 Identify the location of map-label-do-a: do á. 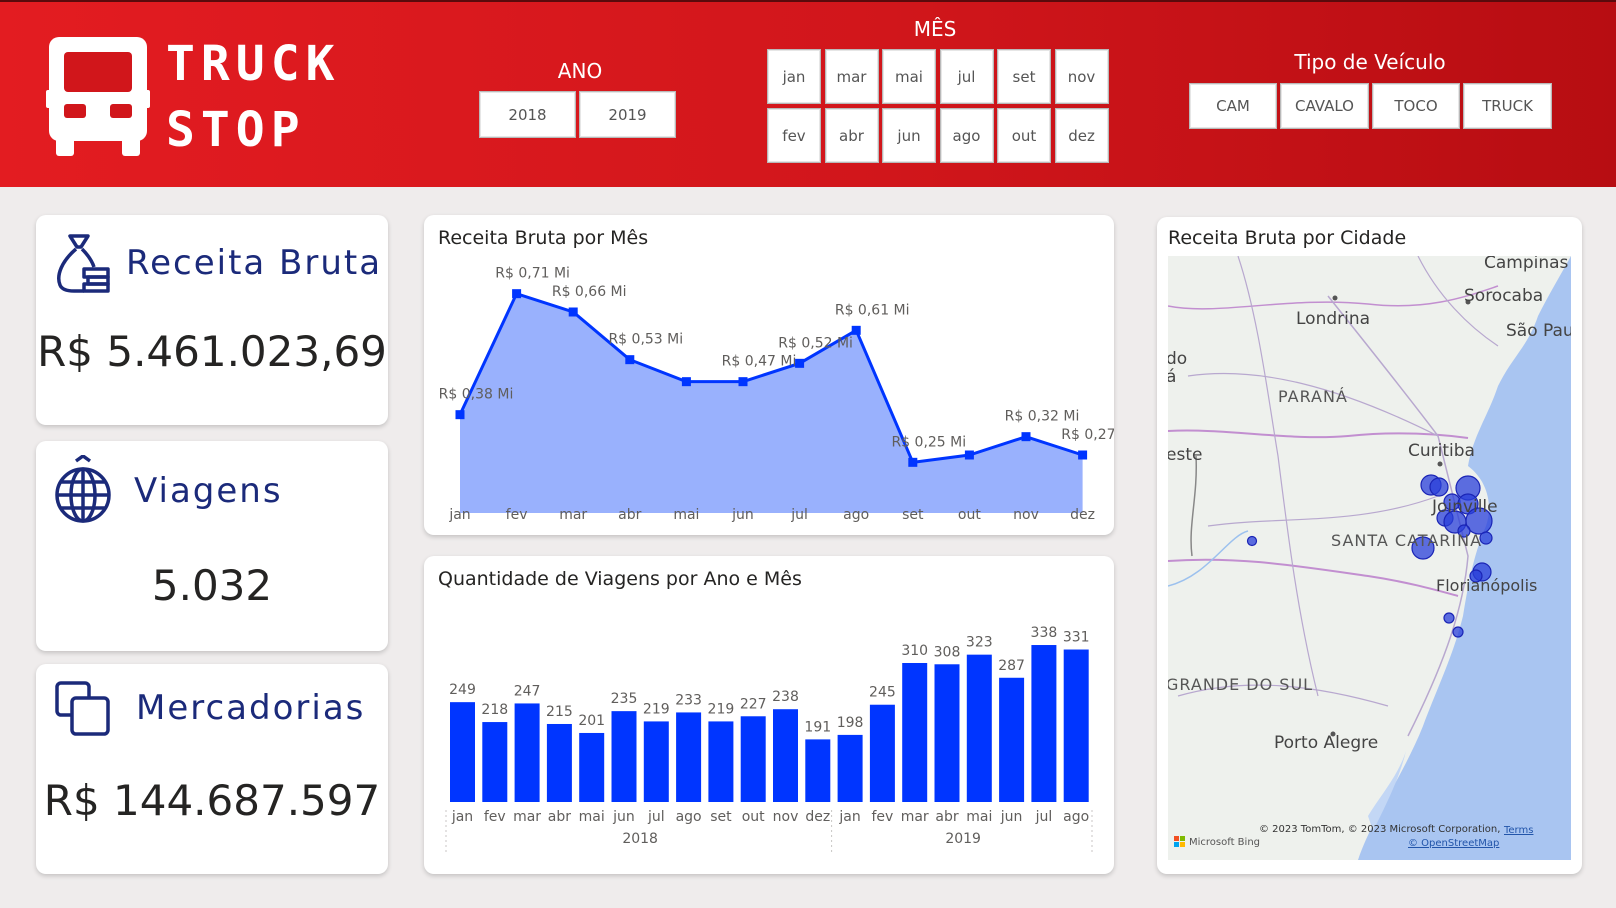
(1177, 368).